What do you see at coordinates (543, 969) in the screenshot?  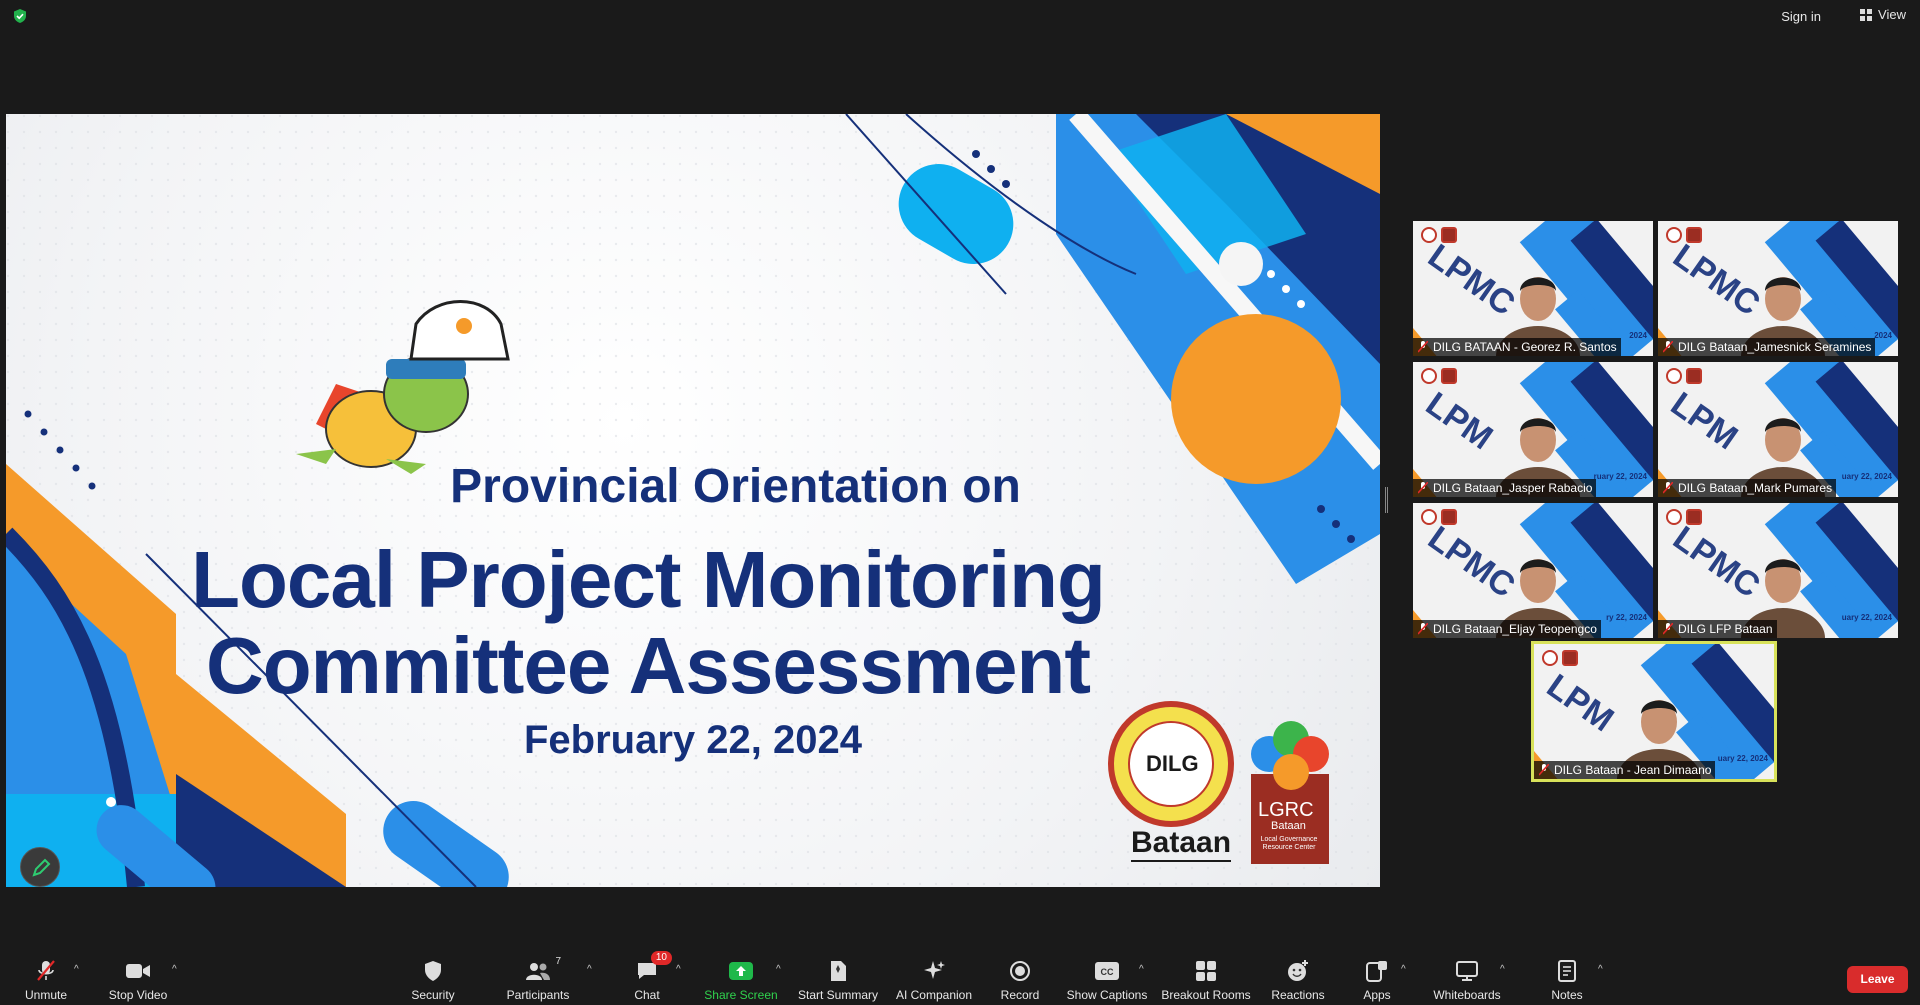 I see `participants-icon: 7` at bounding box center [543, 969].